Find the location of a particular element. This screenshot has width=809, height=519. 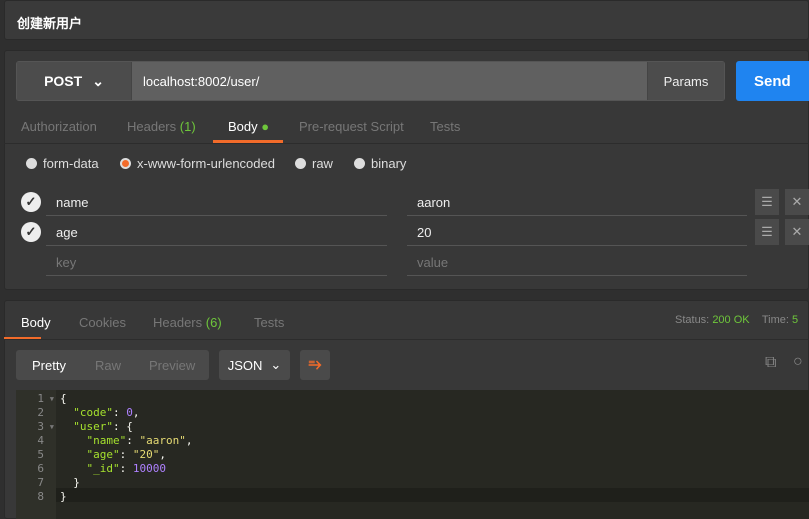

key-input: name is located at coordinates (216, 202).